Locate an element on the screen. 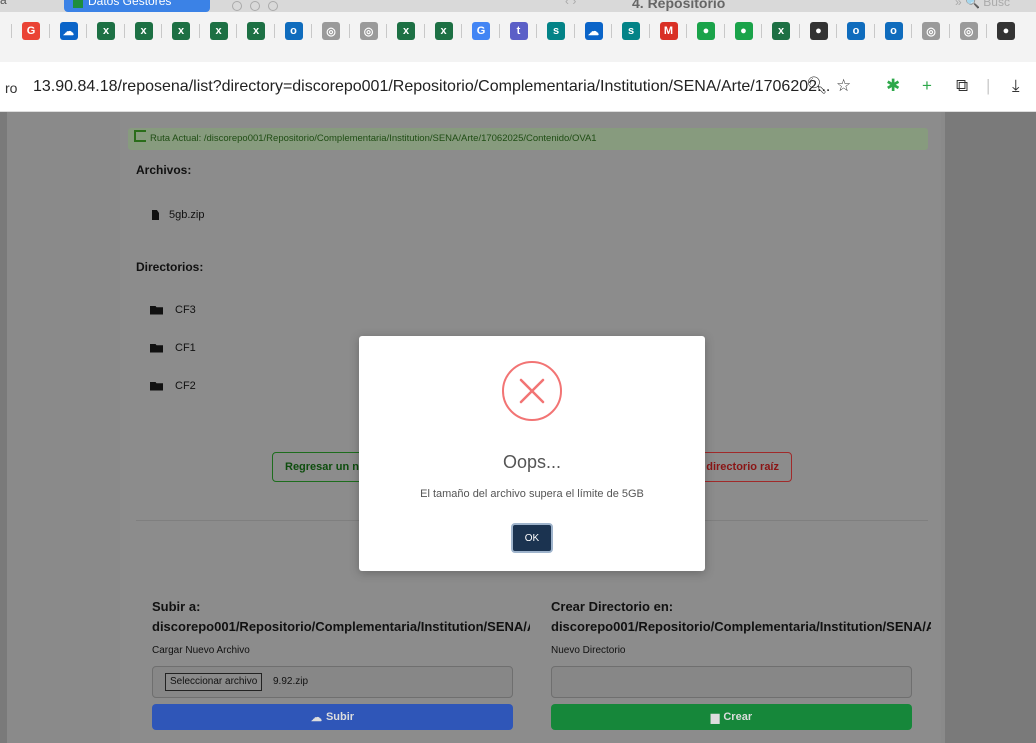 The height and width of the screenshot is (743, 1036). back-level-button: Regresar un nivel is located at coordinates (319, 467).